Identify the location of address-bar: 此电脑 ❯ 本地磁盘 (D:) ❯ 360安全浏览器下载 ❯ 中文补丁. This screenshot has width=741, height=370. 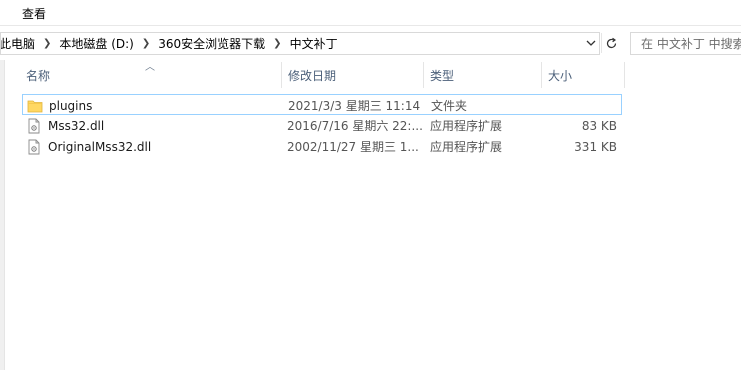
(300, 43).